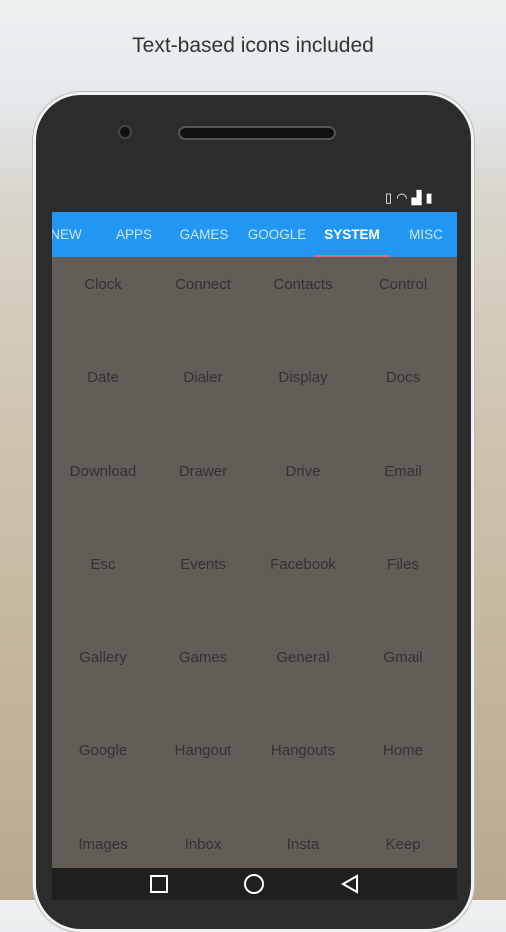  I want to click on icon-item: Gmail, so click(403, 676).